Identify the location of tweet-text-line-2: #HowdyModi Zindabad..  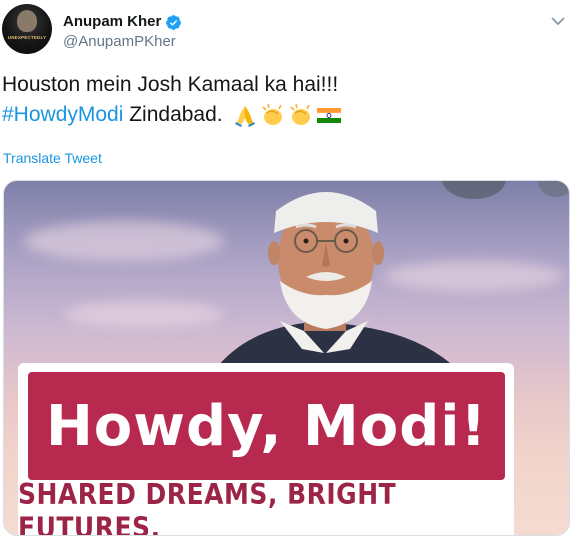
(282, 115).